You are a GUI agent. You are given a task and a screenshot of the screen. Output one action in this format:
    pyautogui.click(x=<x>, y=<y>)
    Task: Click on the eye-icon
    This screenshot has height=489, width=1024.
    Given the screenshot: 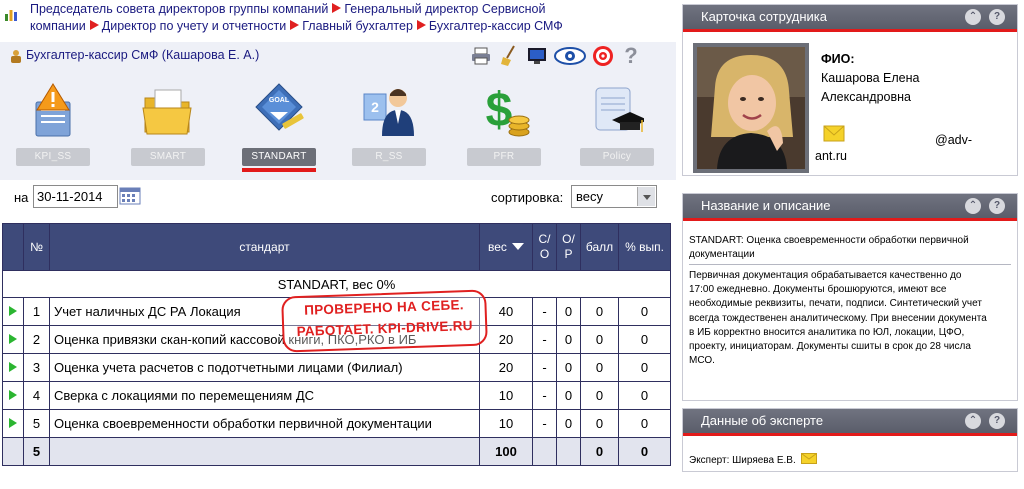 What is the action you would take?
    pyautogui.click(x=570, y=56)
    